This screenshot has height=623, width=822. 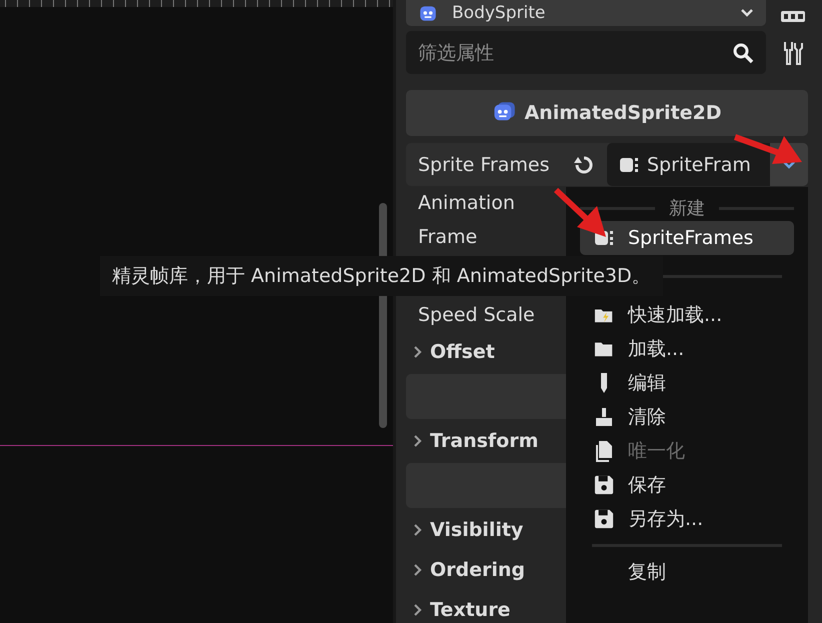 I want to click on class-header: AnimatedSprite2D, so click(x=607, y=113).